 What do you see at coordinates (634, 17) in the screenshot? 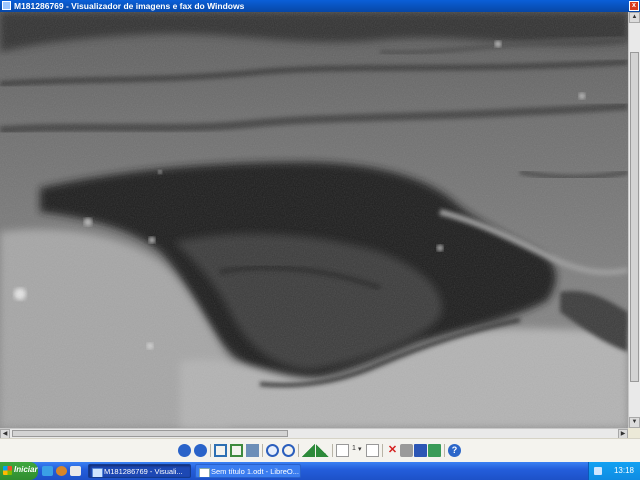
I see `scroll-up-button: ▲` at bounding box center [634, 17].